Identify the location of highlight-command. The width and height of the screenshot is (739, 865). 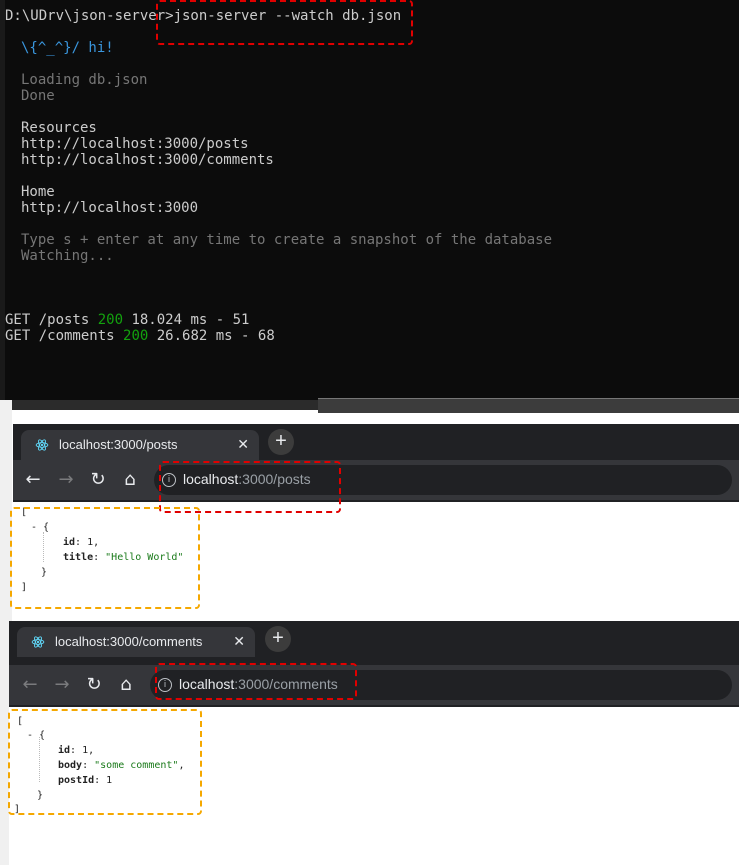
(284, 22).